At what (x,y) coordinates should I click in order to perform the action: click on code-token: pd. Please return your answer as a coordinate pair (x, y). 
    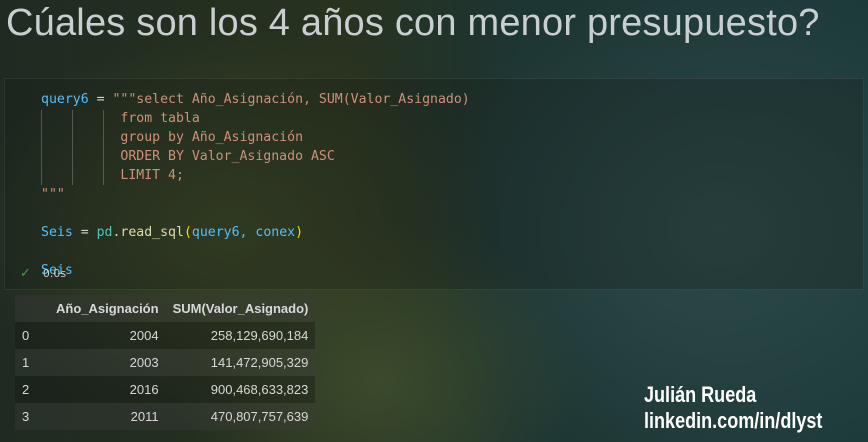
    Looking at the image, I should click on (104, 232).